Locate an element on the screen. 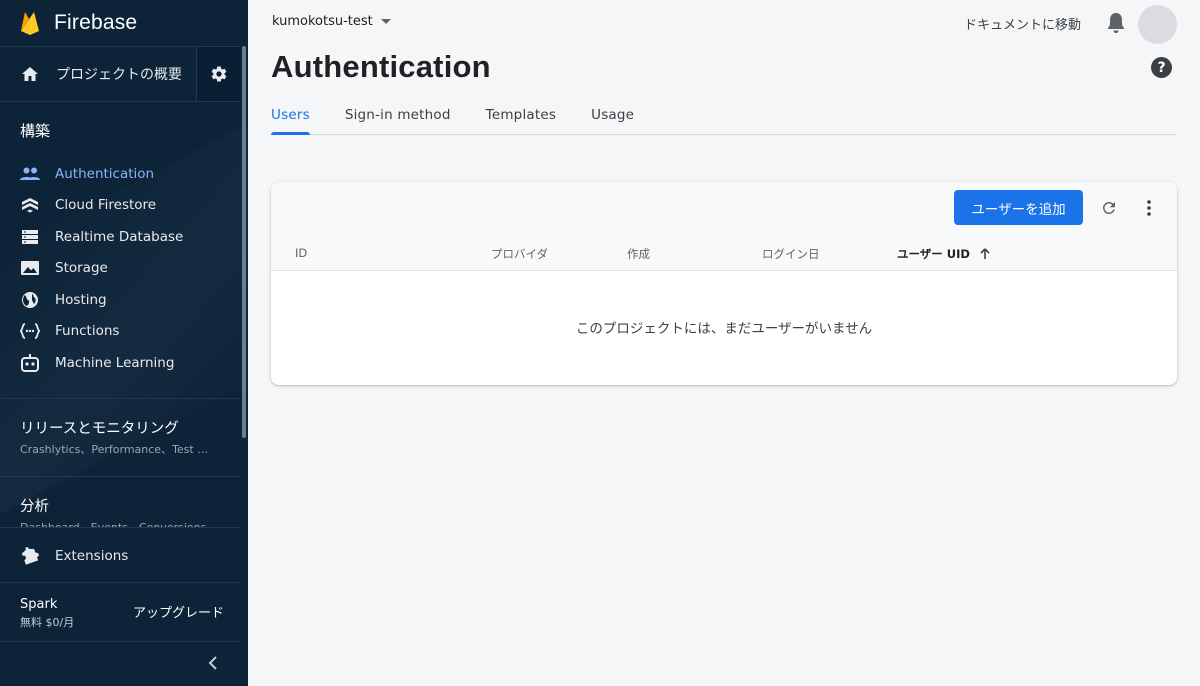 The image size is (1200, 686). firestore-icon is located at coordinates (30, 205).